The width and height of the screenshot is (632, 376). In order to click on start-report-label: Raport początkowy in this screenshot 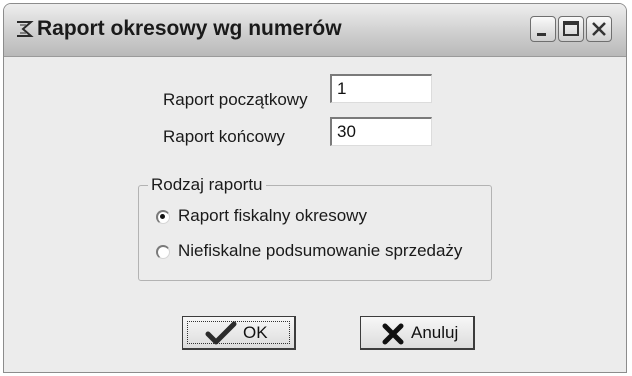, I will do `click(235, 99)`.